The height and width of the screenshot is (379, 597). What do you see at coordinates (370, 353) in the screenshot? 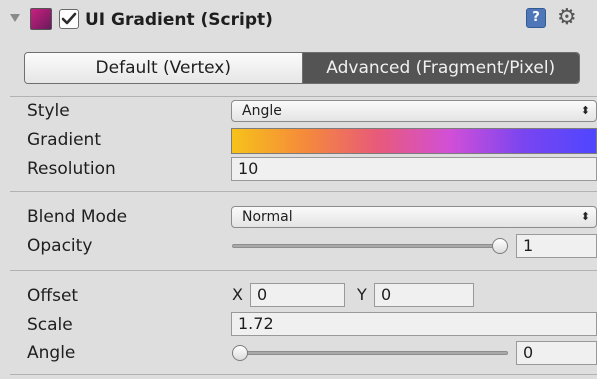
I see `angle-slider-track` at bounding box center [370, 353].